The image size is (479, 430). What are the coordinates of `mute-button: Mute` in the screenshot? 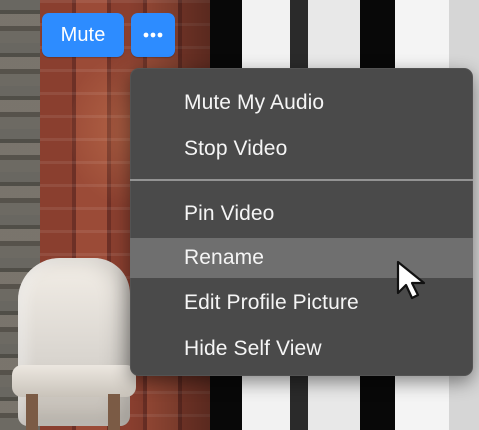 It's located at (83, 35).